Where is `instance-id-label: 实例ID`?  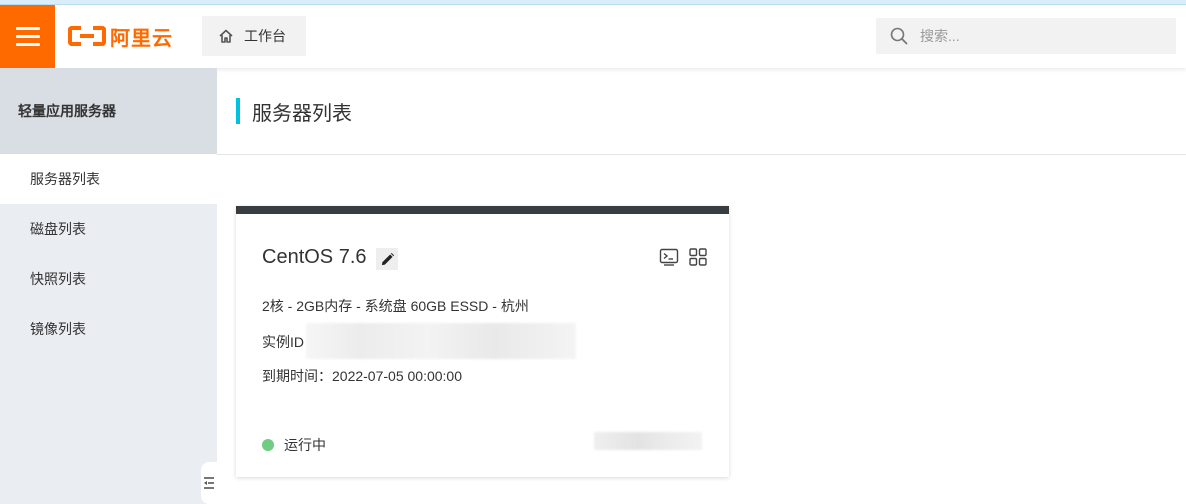
instance-id-label: 实例ID is located at coordinates (283, 342).